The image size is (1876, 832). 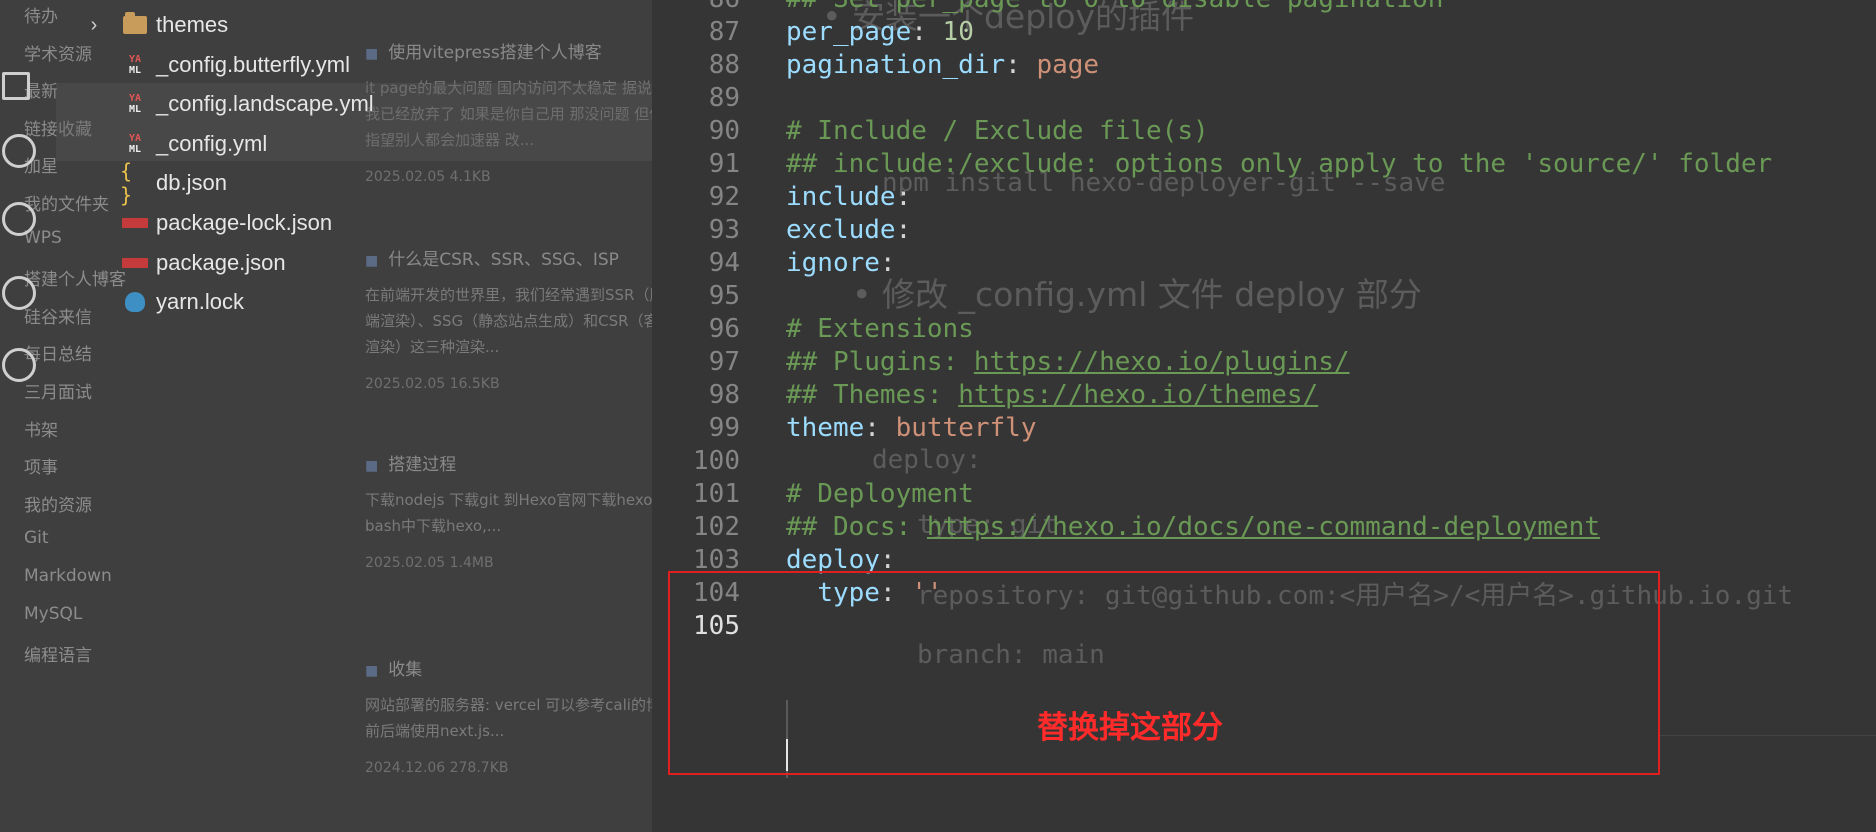 I want to click on code-token: https://hexo.io/plugins/, so click(x=1162, y=362).